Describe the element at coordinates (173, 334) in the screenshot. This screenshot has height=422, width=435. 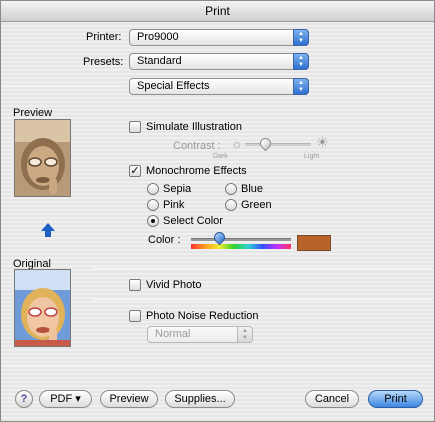
I see `noise-level-value: Normal` at that location.